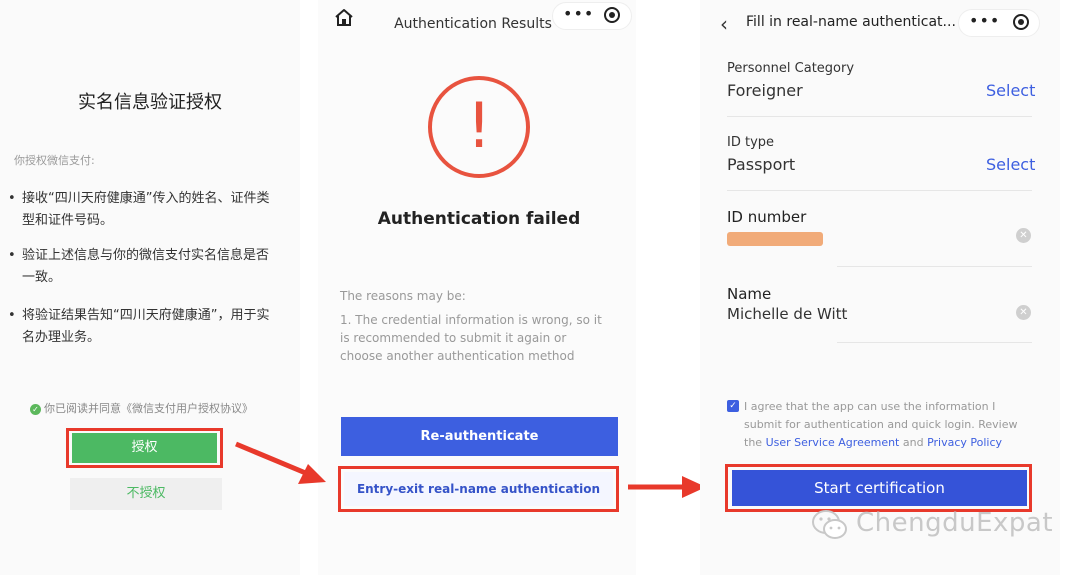  I want to click on check-icon: ✓, so click(35, 409).